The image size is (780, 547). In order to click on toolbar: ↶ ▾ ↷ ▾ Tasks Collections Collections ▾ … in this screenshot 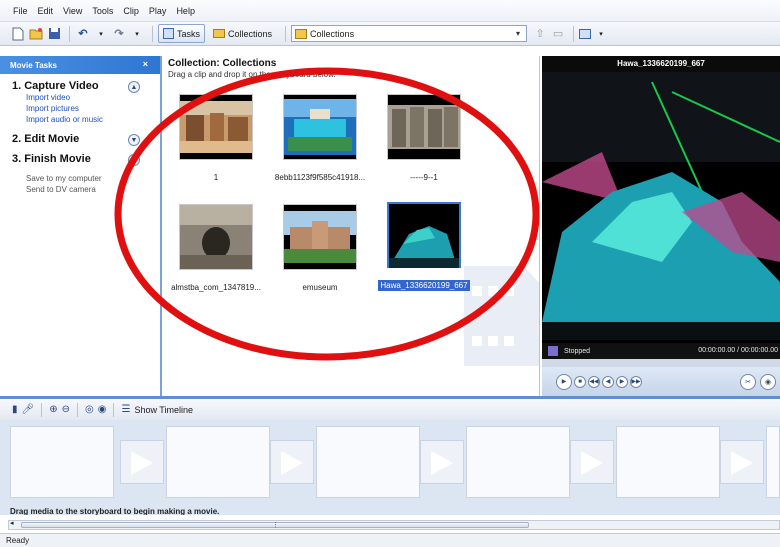, I will do `click(390, 34)`.